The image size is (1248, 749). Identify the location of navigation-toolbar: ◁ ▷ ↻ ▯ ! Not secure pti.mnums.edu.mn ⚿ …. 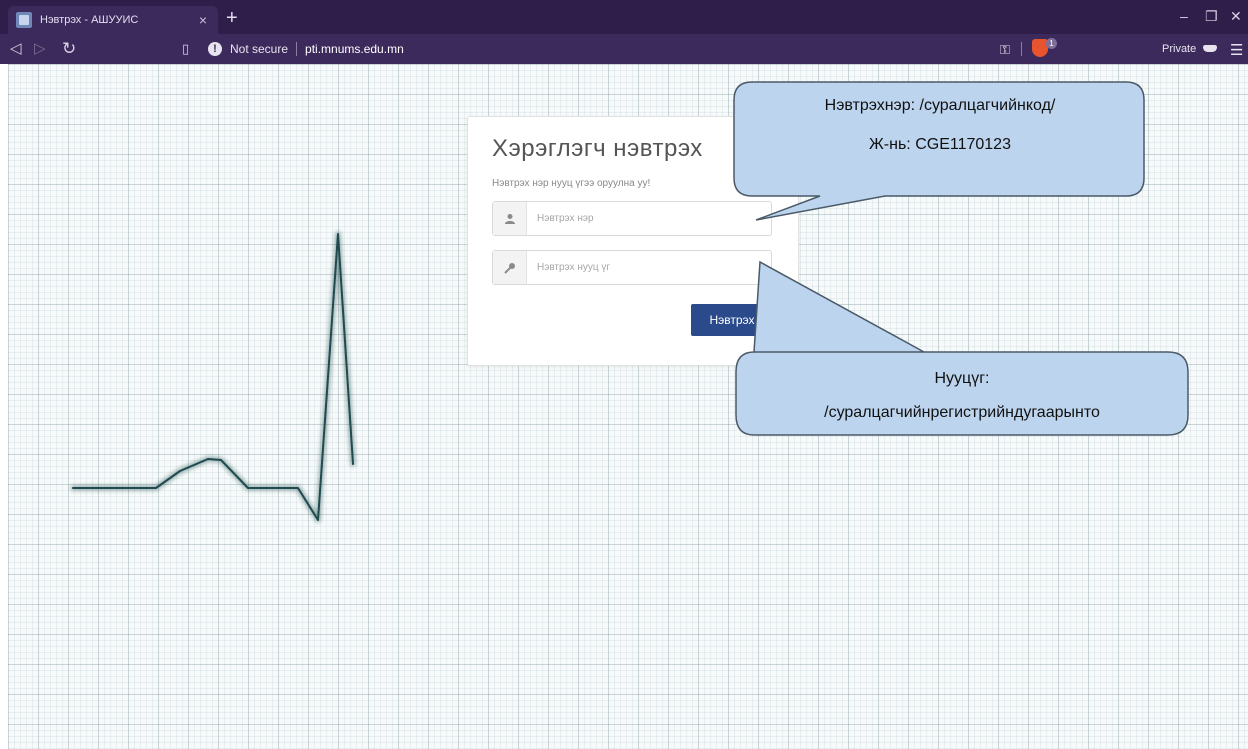
(624, 49).